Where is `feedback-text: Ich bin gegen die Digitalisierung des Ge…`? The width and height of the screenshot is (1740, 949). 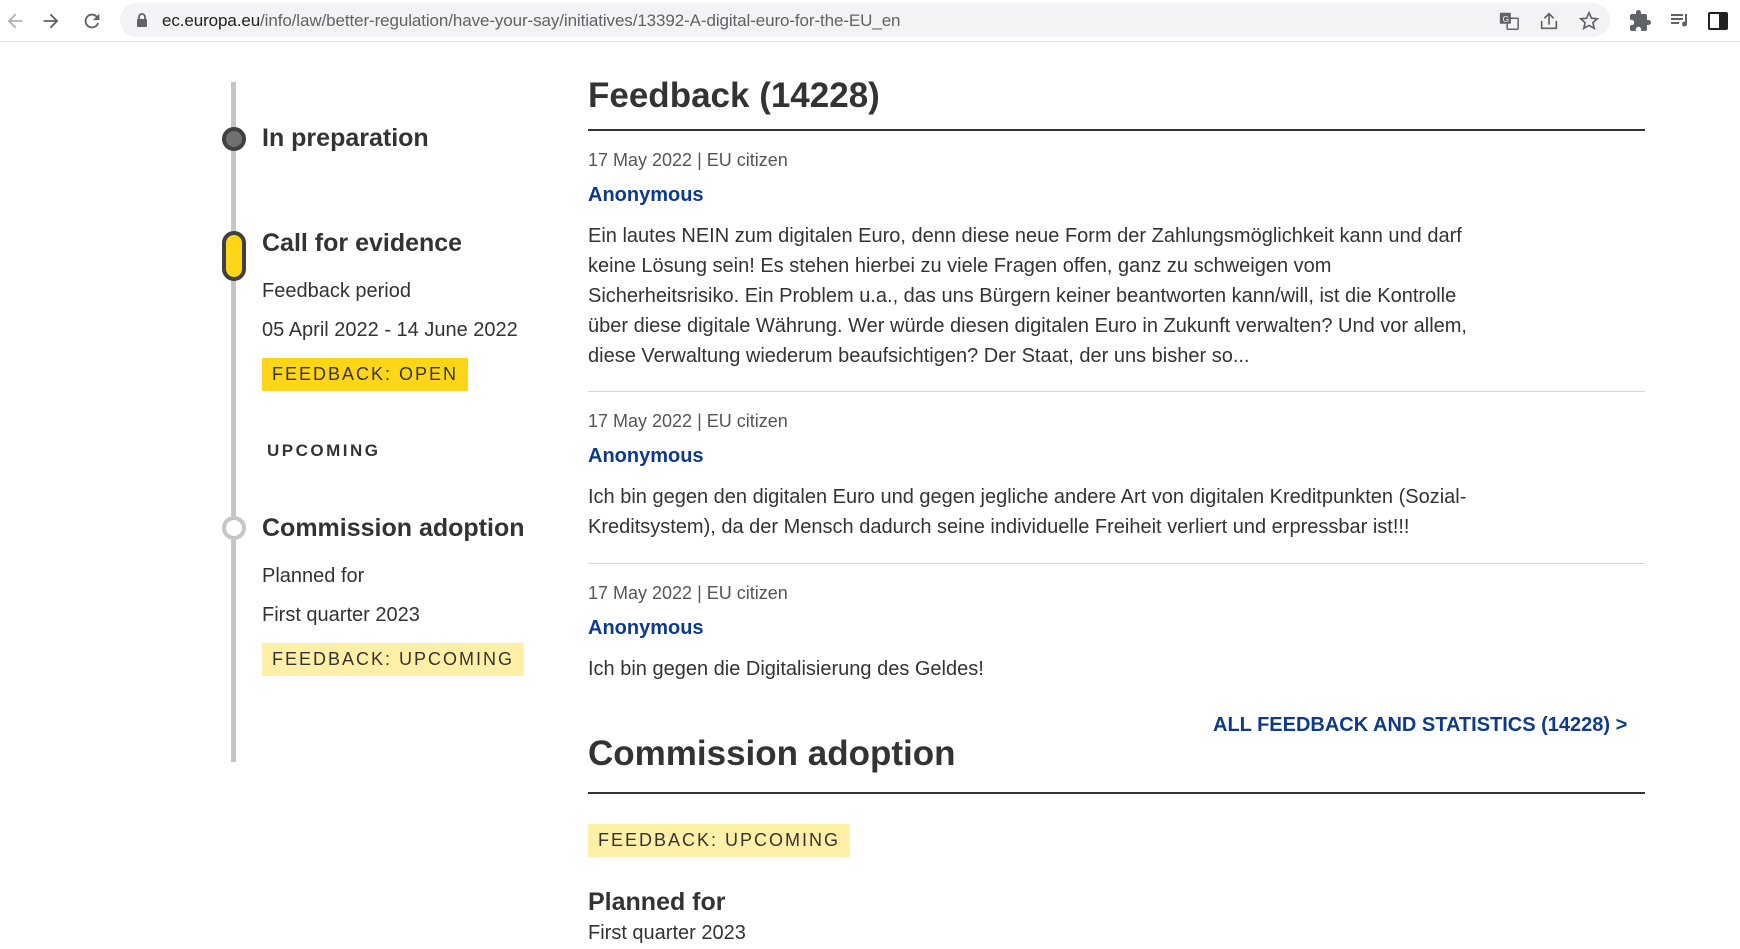 feedback-text: Ich bin gegen die Digitalisierung des Ge… is located at coordinates (786, 669).